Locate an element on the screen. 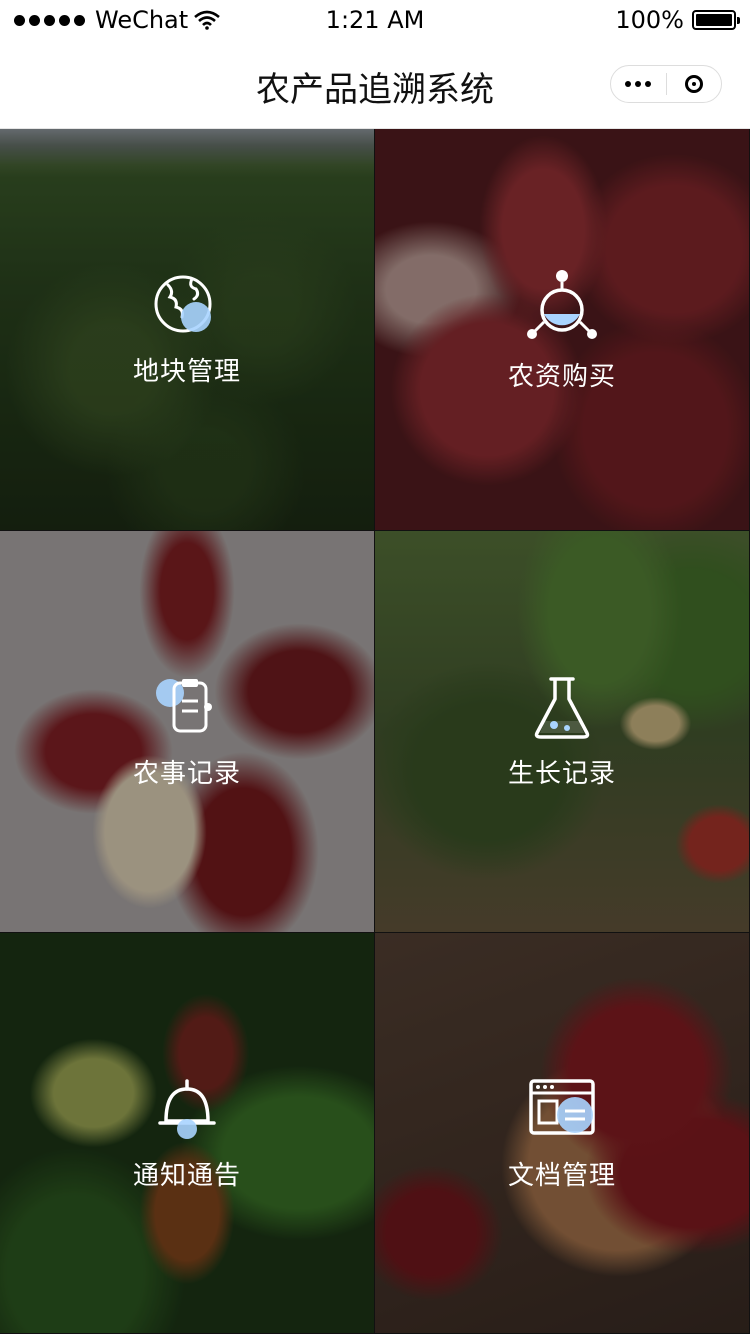  tile-content: 生长记录 is located at coordinates (562, 731).